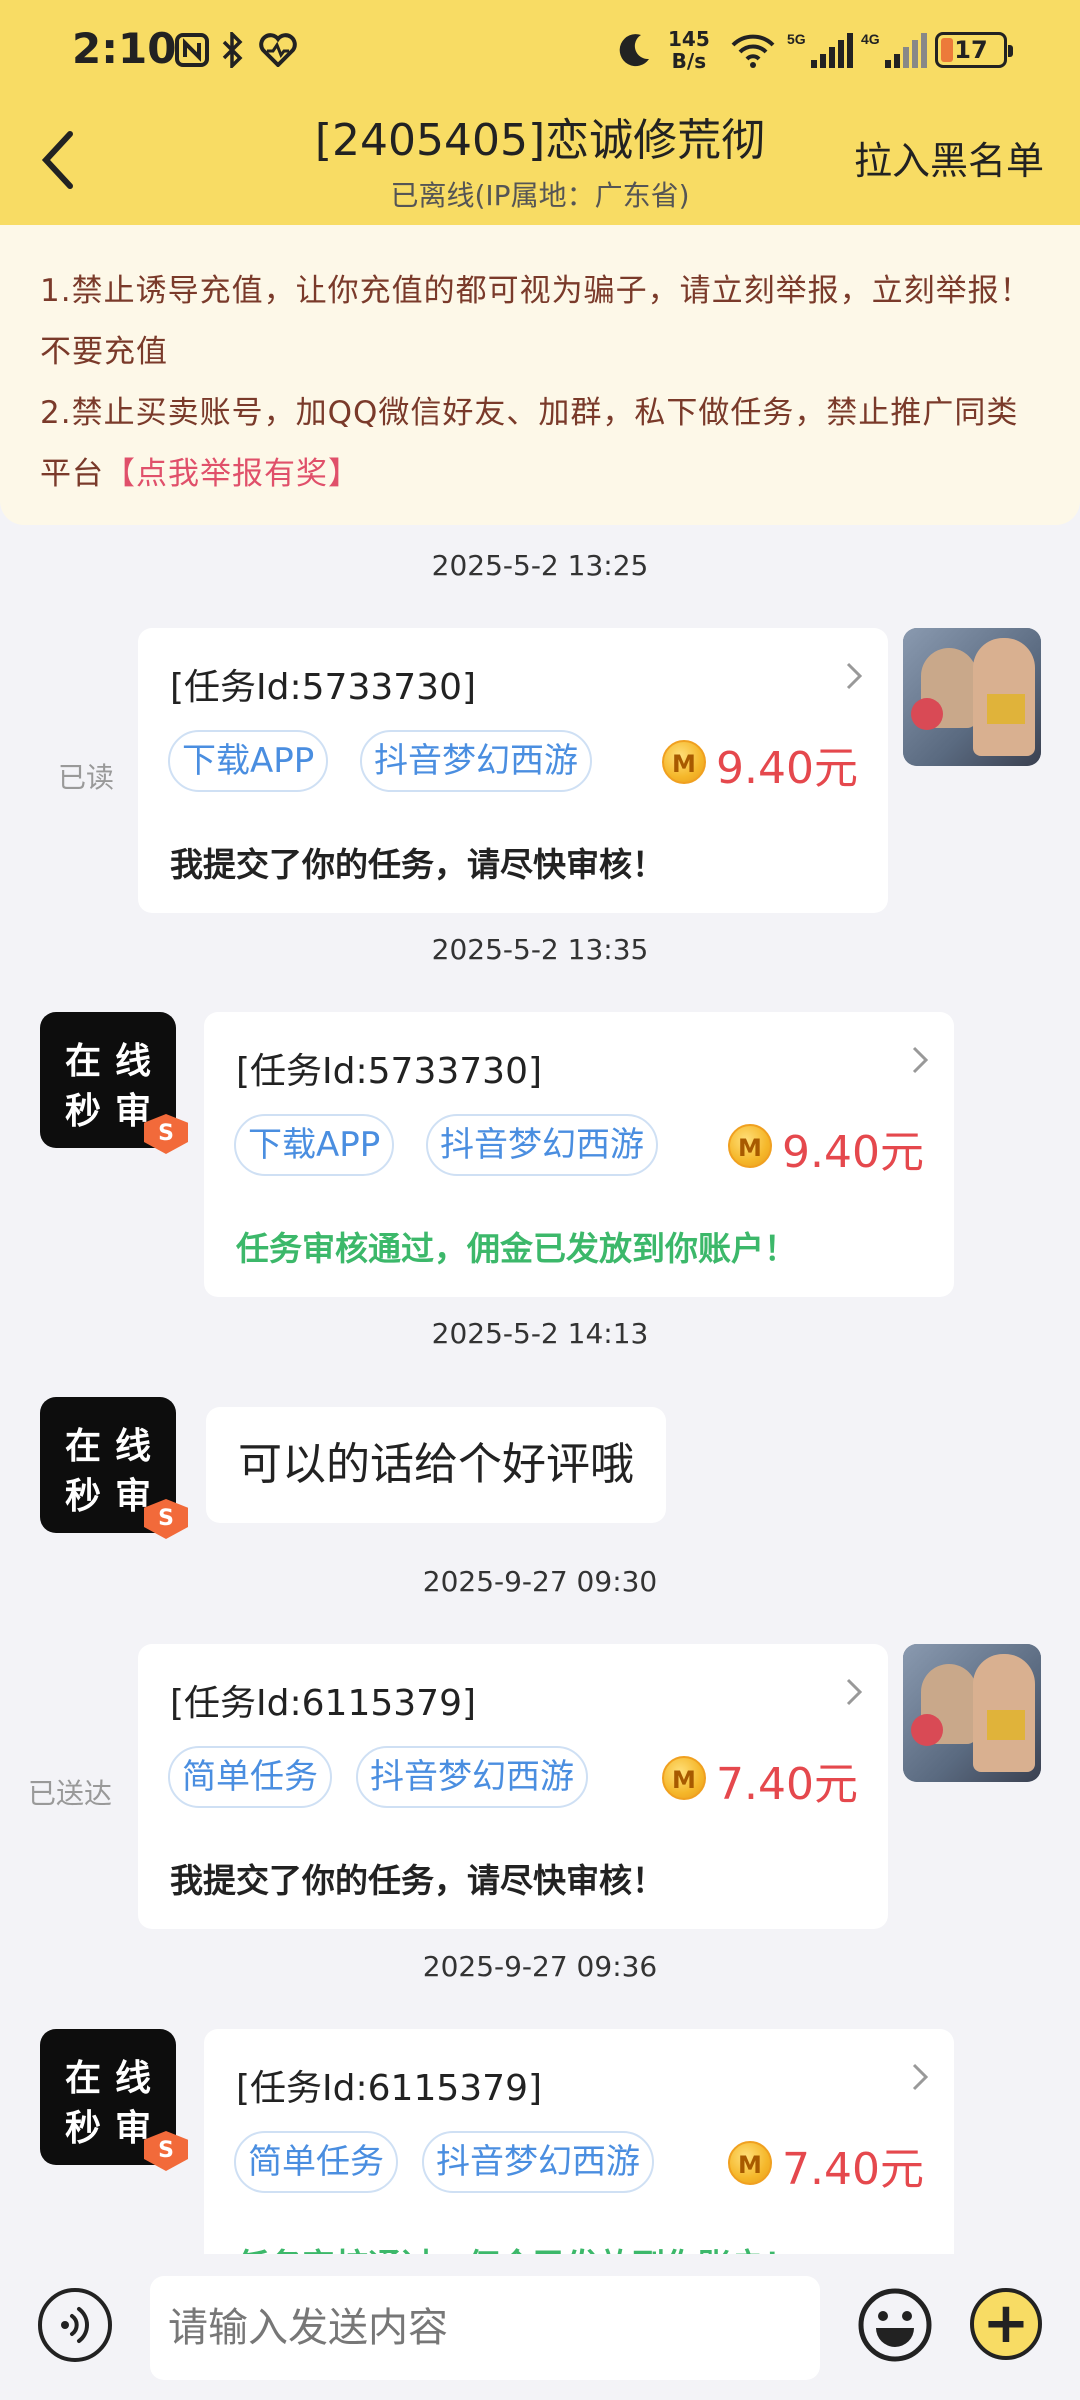 The width and height of the screenshot is (1080, 2400). I want to click on input-bar: +, so click(540, 2327).